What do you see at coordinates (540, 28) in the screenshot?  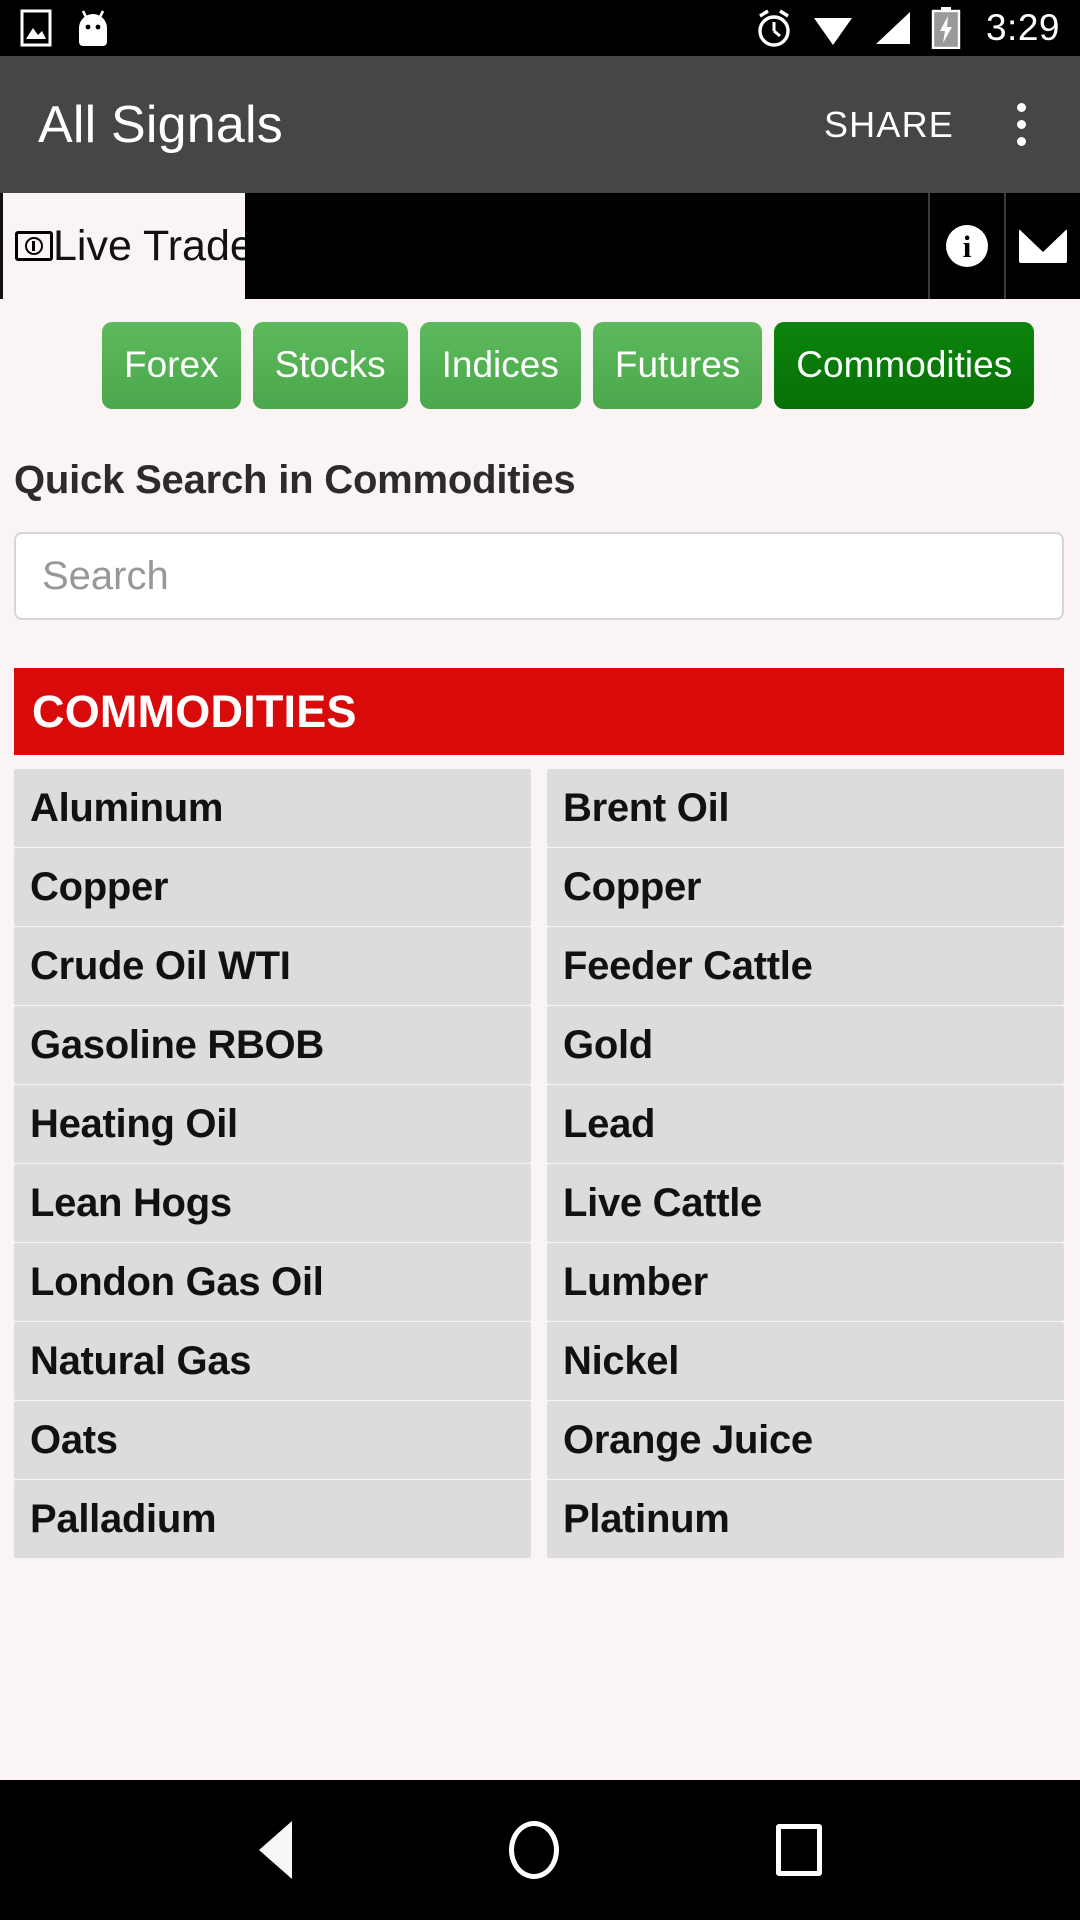 I see `status-bar: 3:29` at bounding box center [540, 28].